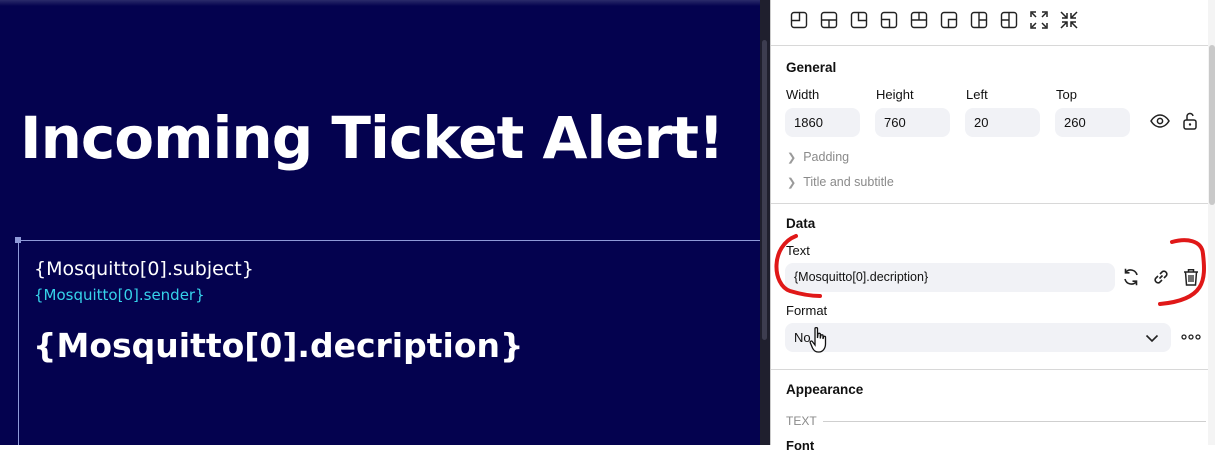  What do you see at coordinates (990, 270) in the screenshot?
I see `annotation-overlay` at bounding box center [990, 270].